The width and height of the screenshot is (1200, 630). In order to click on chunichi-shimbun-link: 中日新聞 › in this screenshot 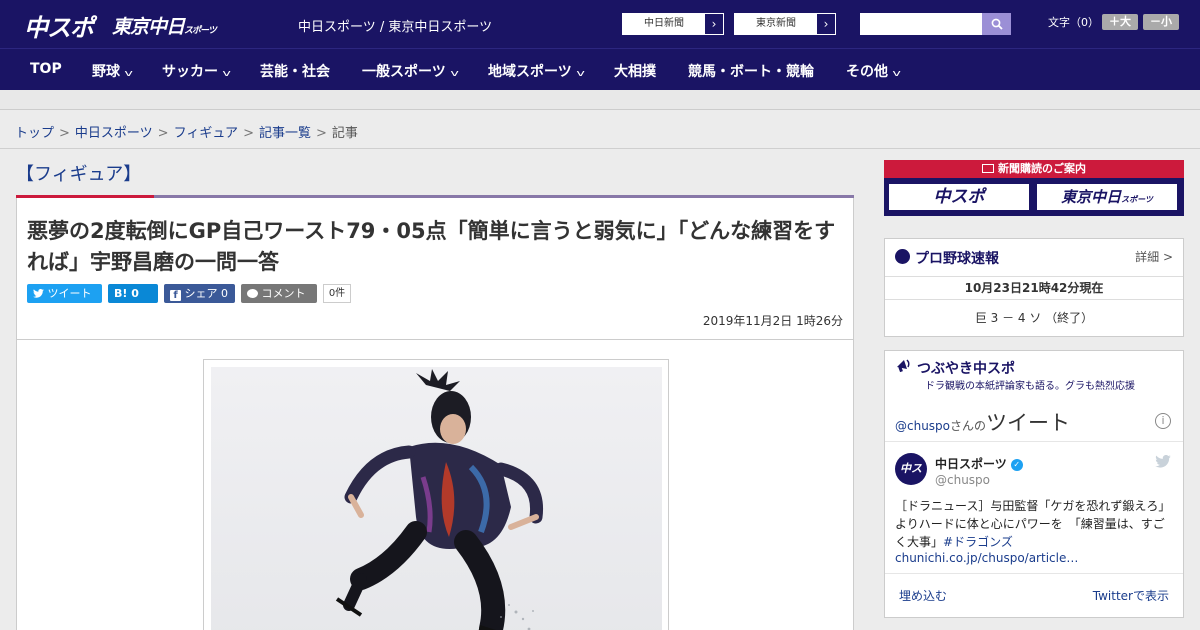, I will do `click(673, 24)`.